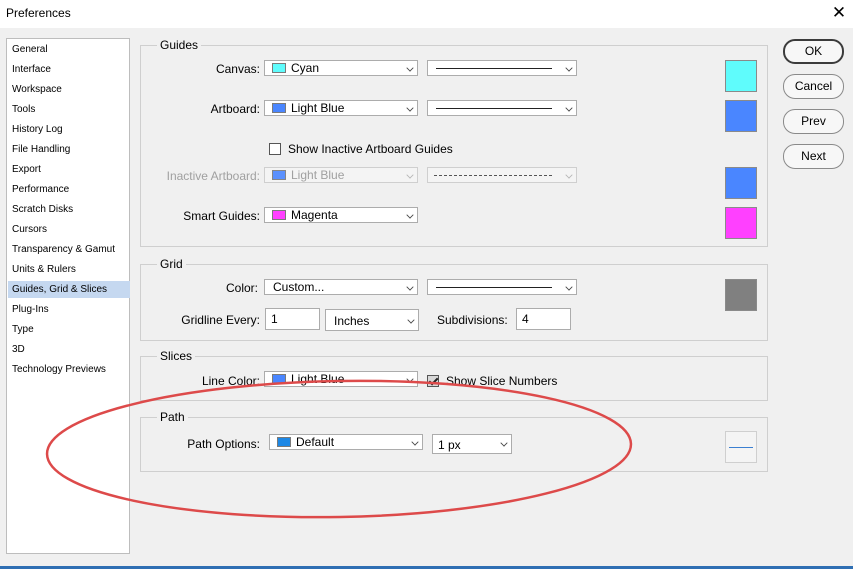 The height and width of the screenshot is (569, 853). Describe the element at coordinates (454, 302) in the screenshot. I see `grid-group` at that location.